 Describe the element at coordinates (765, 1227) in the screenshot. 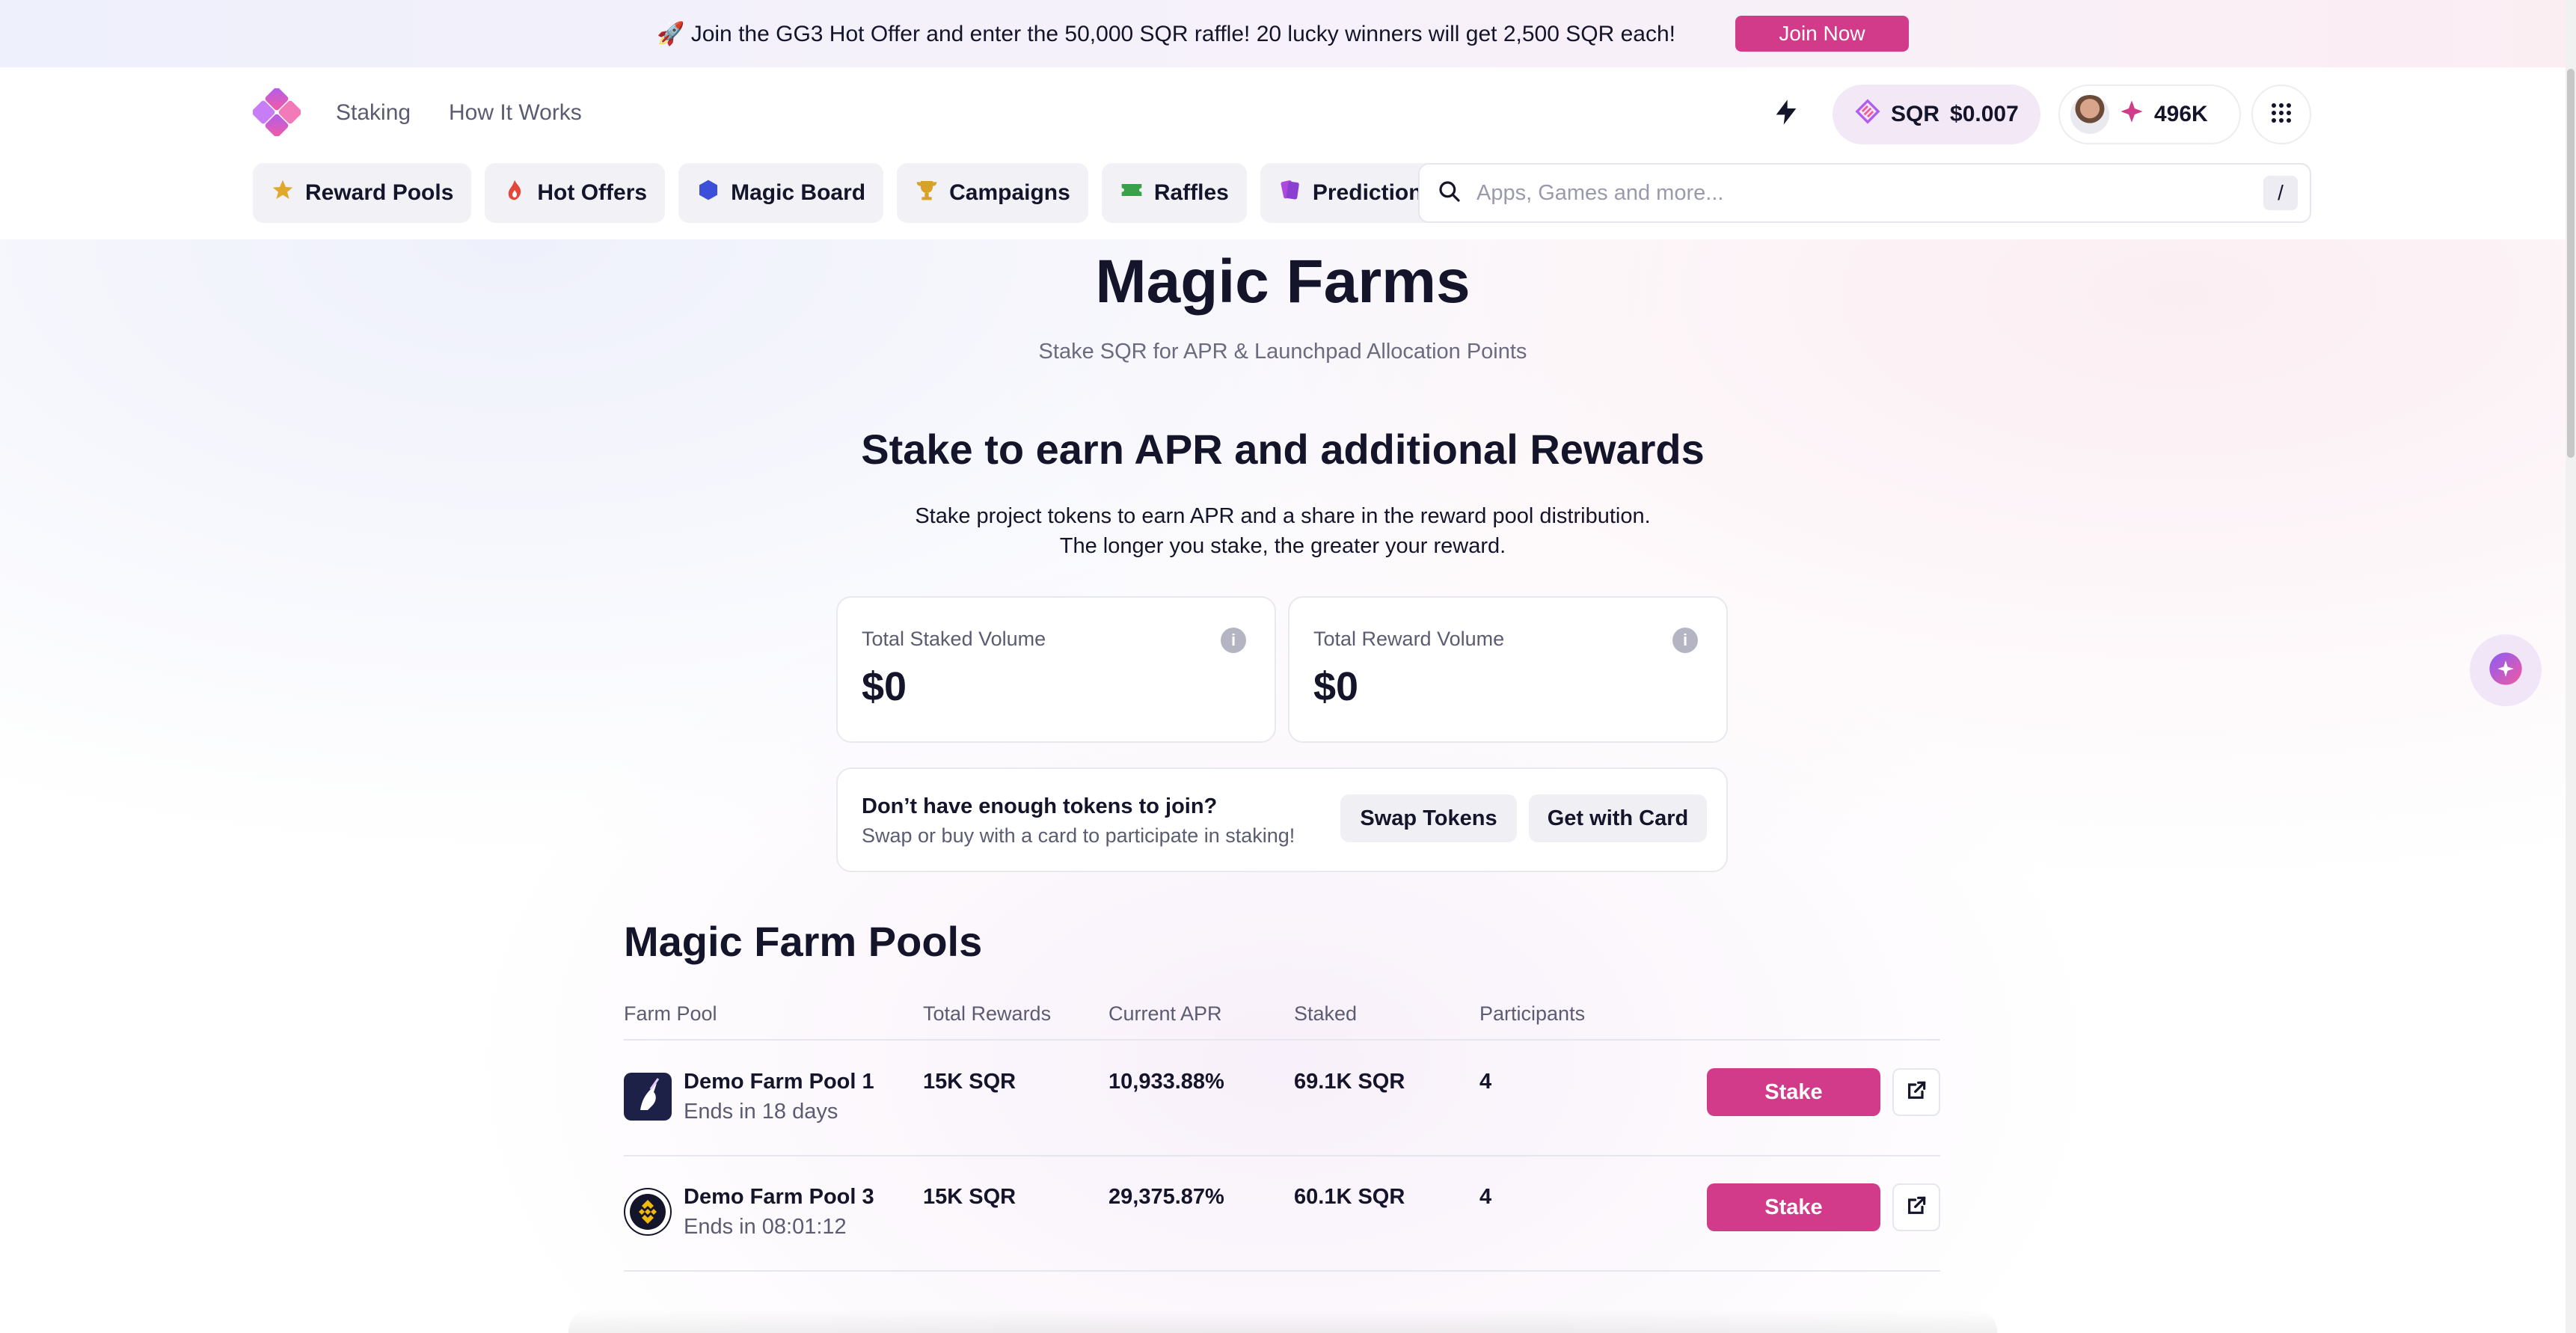

I see `pool-ends: Ends in 08:01:12` at that location.